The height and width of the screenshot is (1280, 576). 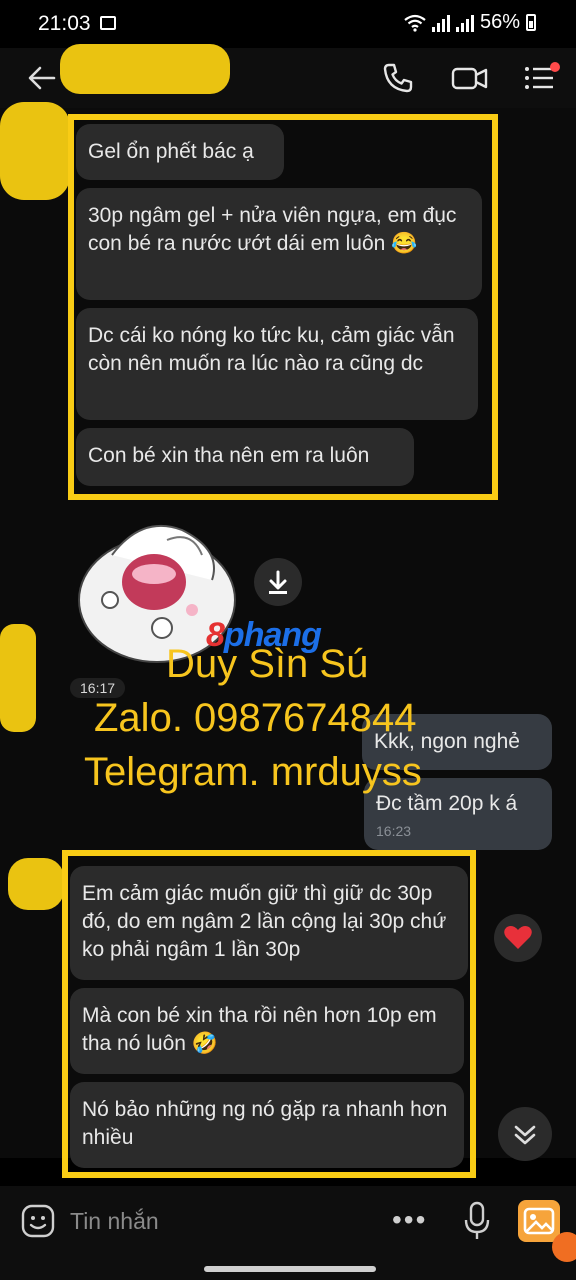 I want to click on scroll-to-bottom-button, so click(x=525, y=1134).